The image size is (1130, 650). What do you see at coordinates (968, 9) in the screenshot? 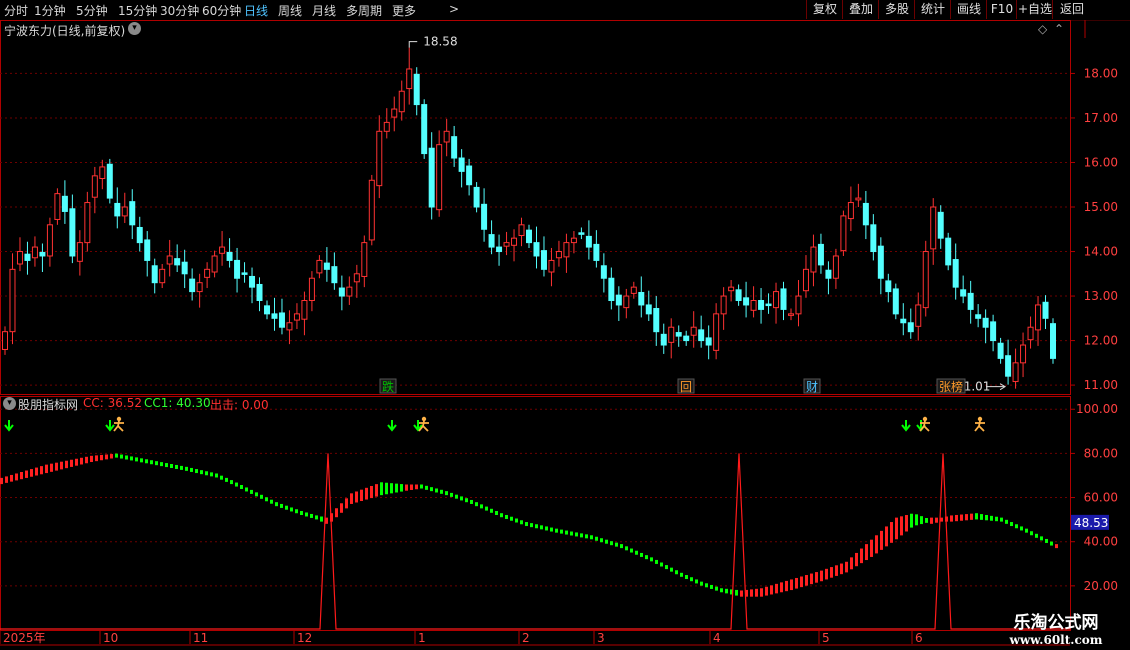
I see `draw-button: 画线` at bounding box center [968, 9].